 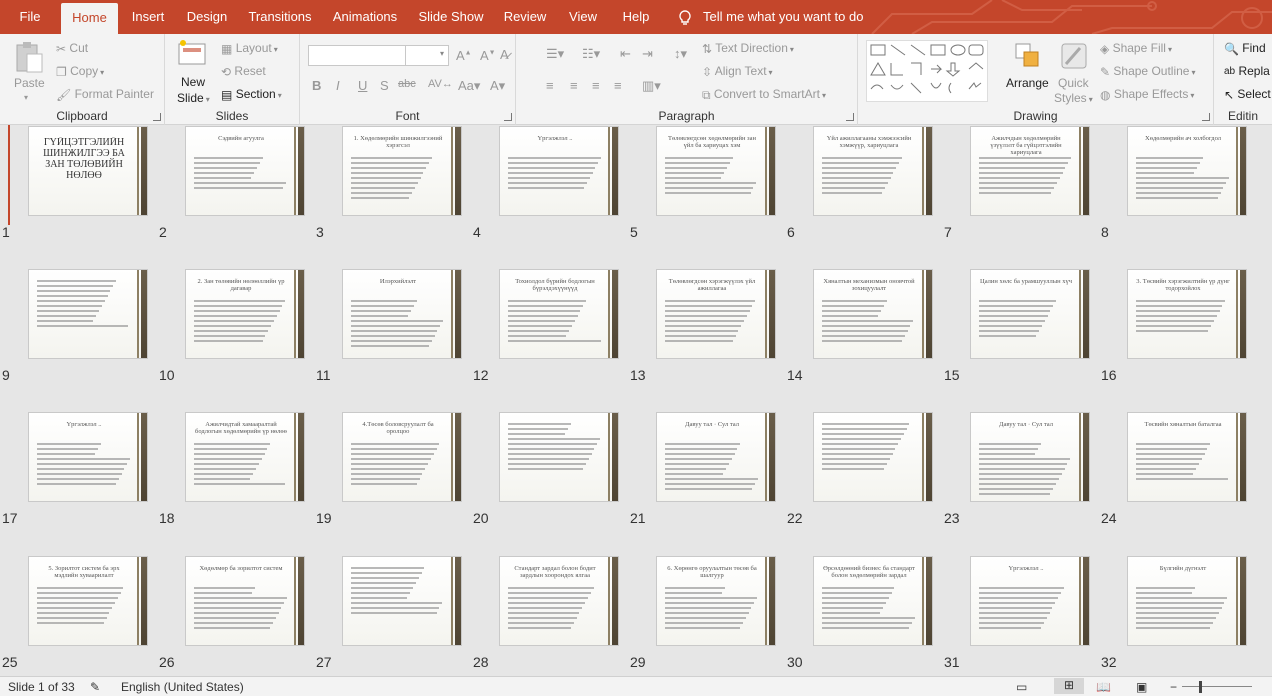 I want to click on new-slide-label-1: New, so click(x=193, y=82).